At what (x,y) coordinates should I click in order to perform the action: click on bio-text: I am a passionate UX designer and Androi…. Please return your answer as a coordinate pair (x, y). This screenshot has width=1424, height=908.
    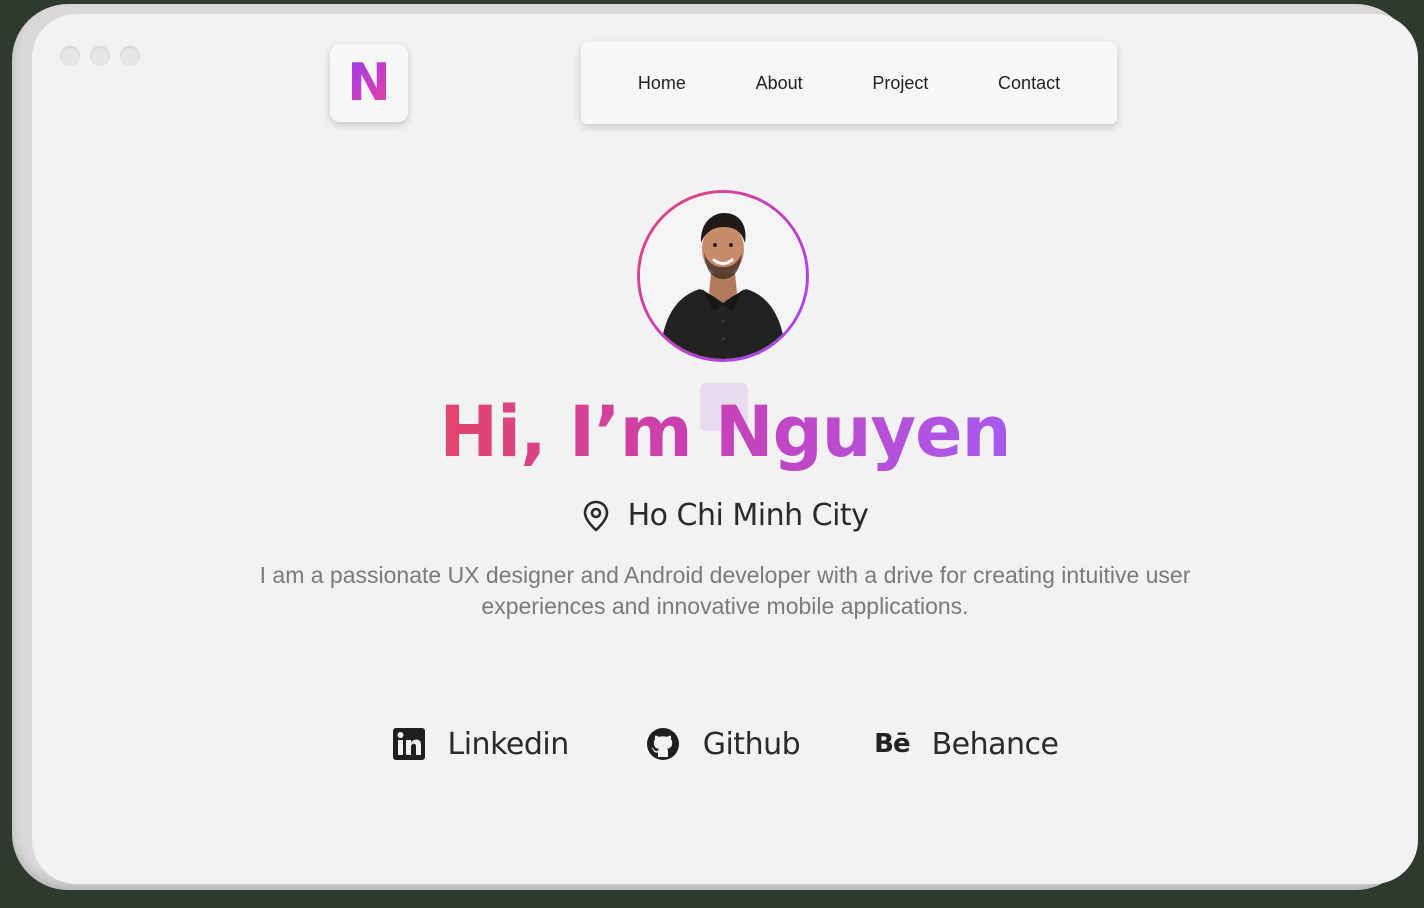
    Looking at the image, I should click on (725, 590).